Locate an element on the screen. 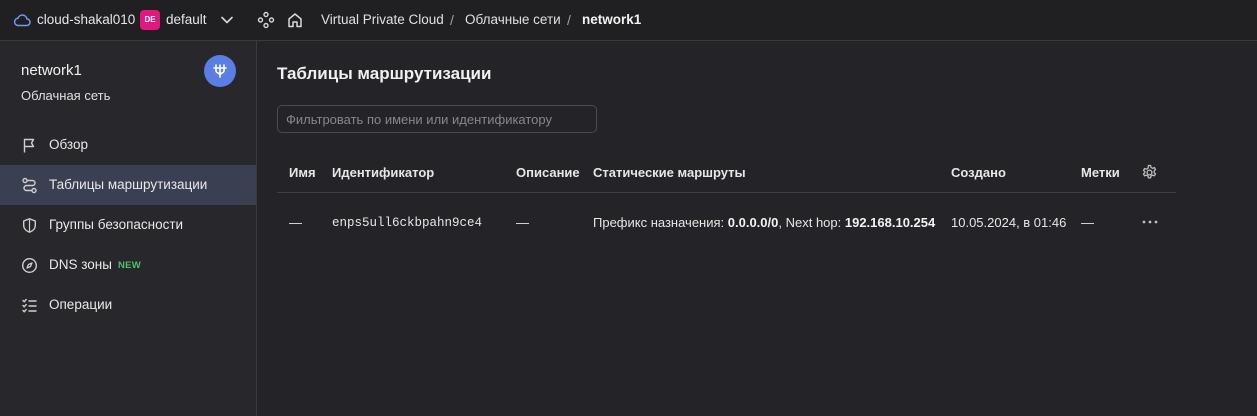 This screenshot has height=416, width=1257. column-header-created: Создано is located at coordinates (978, 172).